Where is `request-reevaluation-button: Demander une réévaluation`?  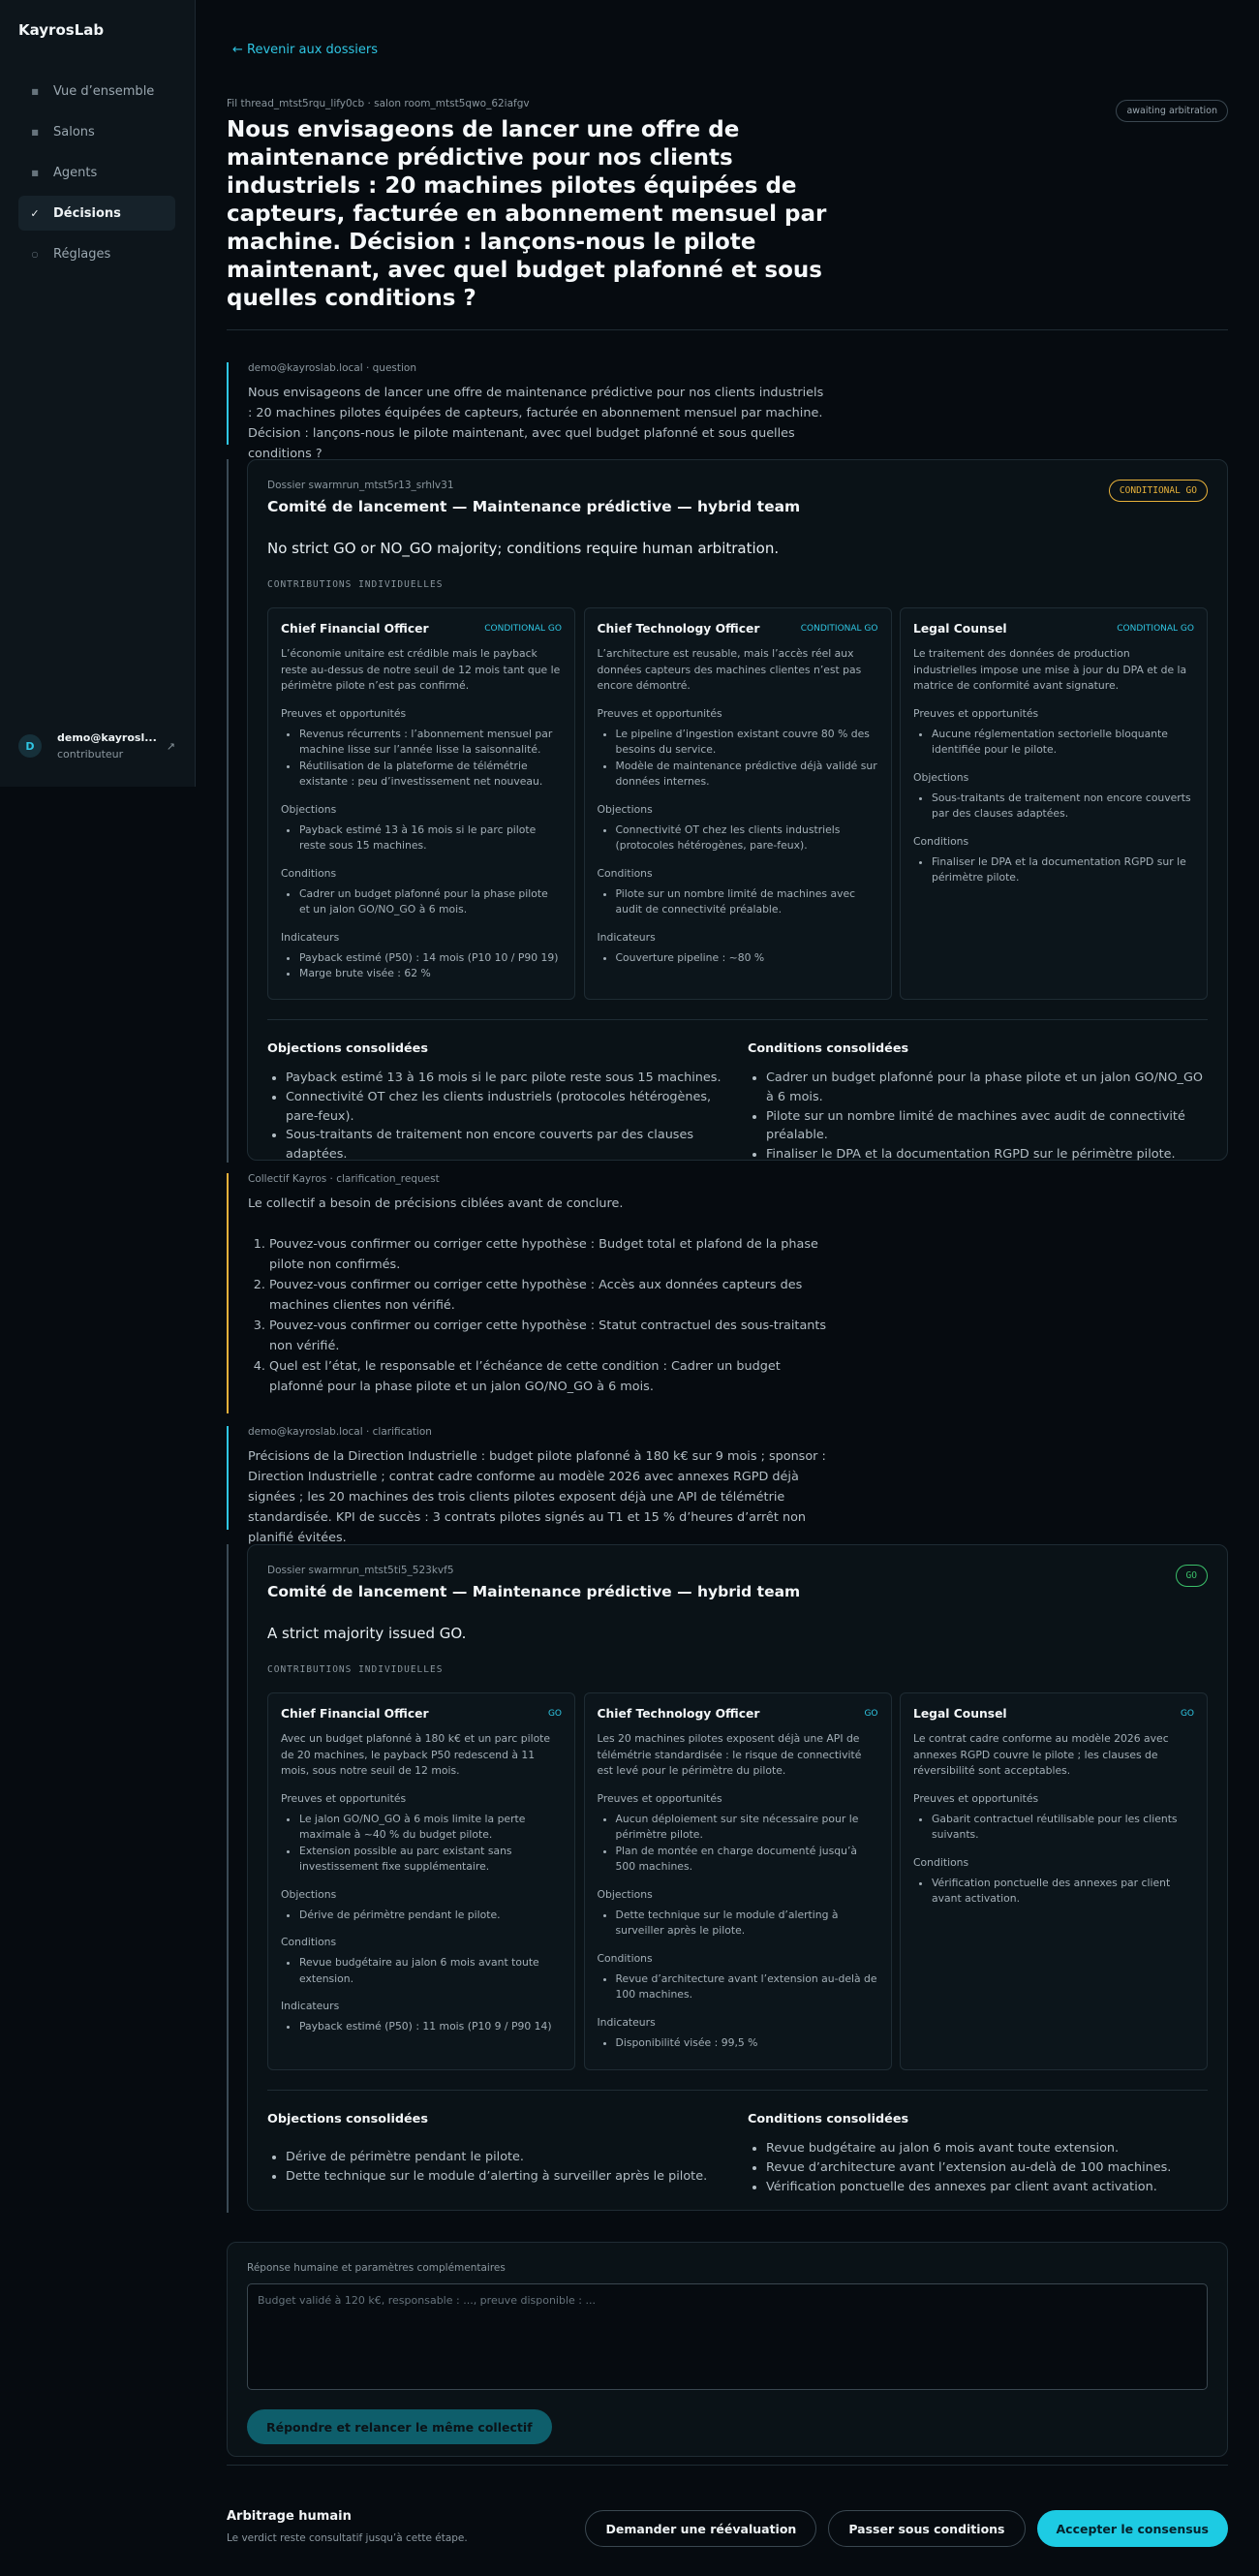 request-reevaluation-button: Demander une réévaluation is located at coordinates (701, 2528).